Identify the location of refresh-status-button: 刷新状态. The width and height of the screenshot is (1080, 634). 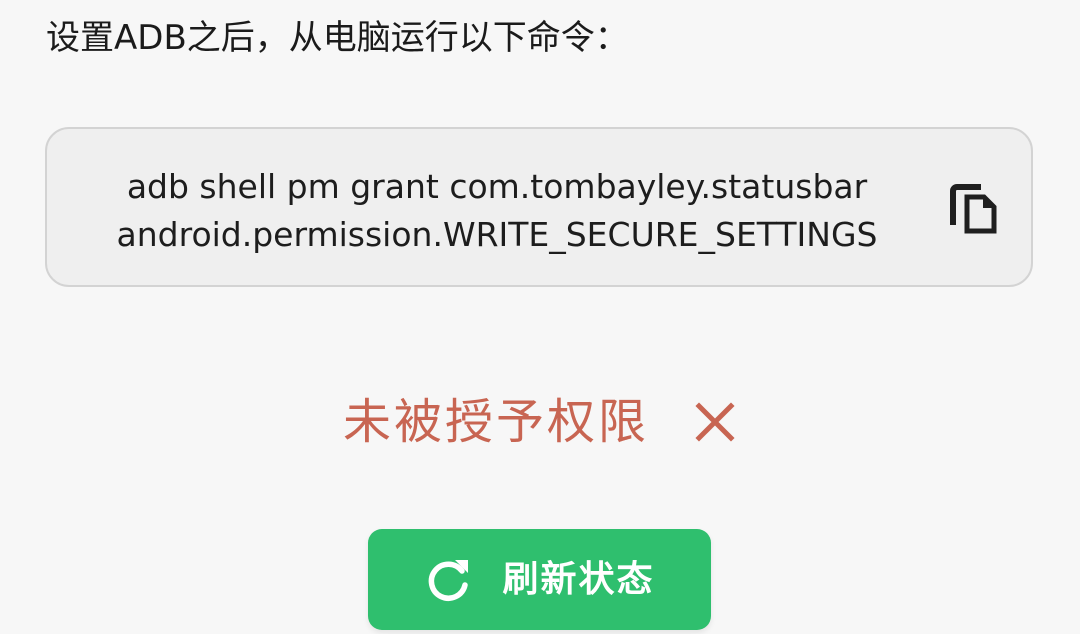
(539, 579).